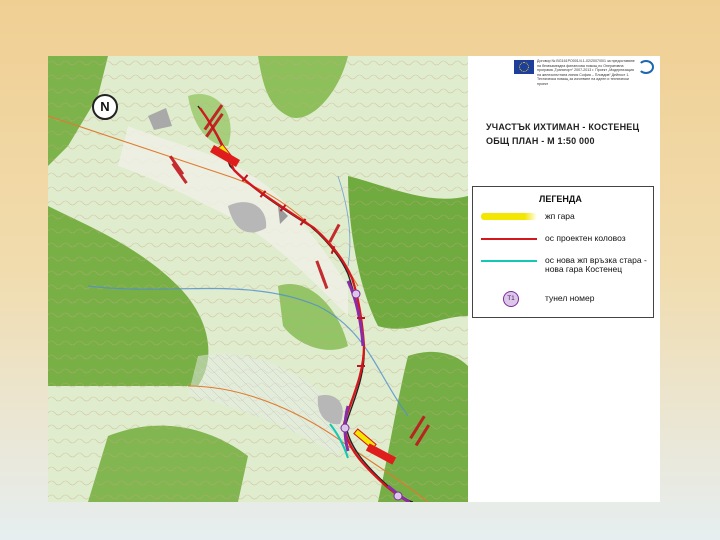 This screenshot has height=540, width=720. What do you see at coordinates (585, 238) in the screenshot?
I see `legend-label: ос проектен коловоз` at bounding box center [585, 238].